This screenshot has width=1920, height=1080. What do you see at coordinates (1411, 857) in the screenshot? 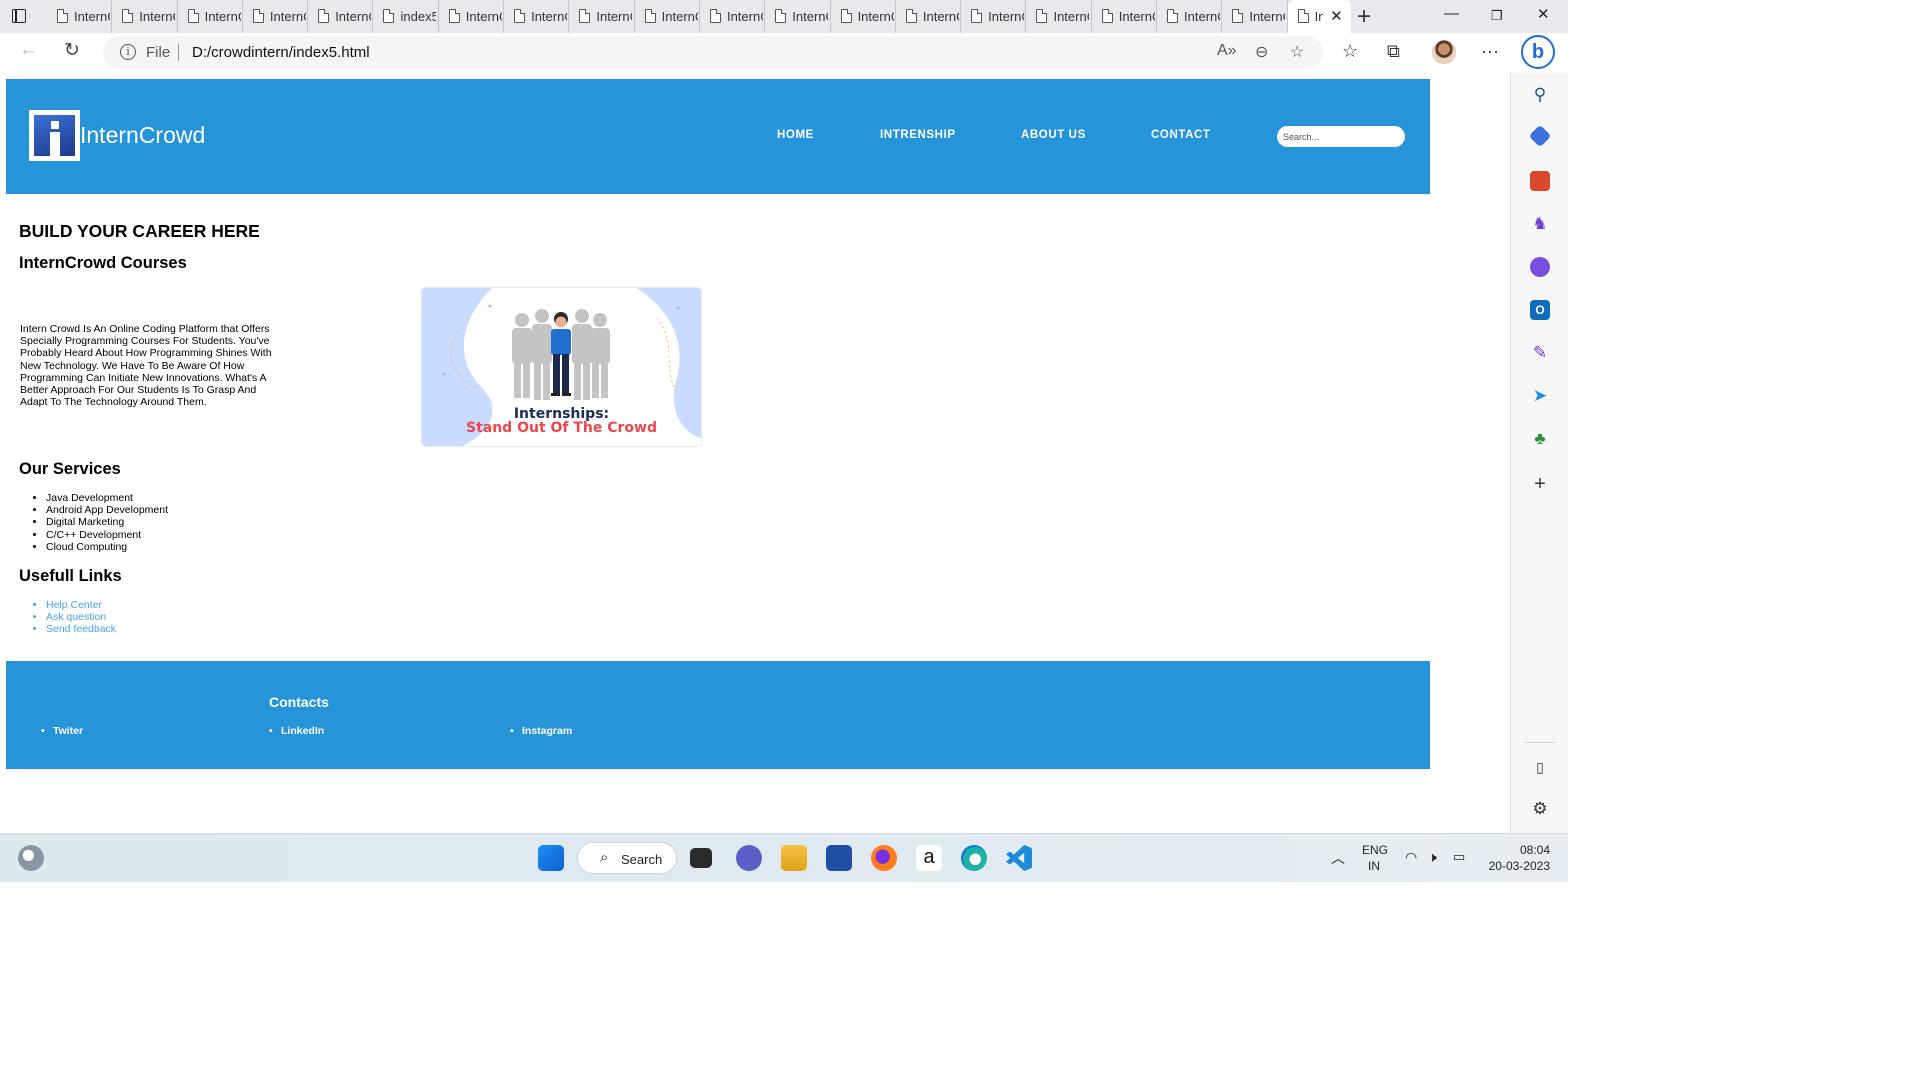
I see `wifi-icon: ◠` at bounding box center [1411, 857].